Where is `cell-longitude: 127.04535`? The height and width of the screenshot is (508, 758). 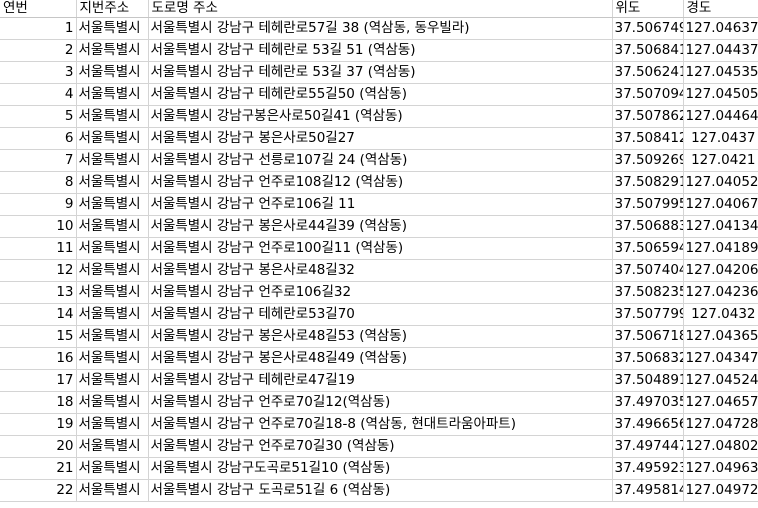
cell-longitude: 127.04535 is located at coordinates (720, 72).